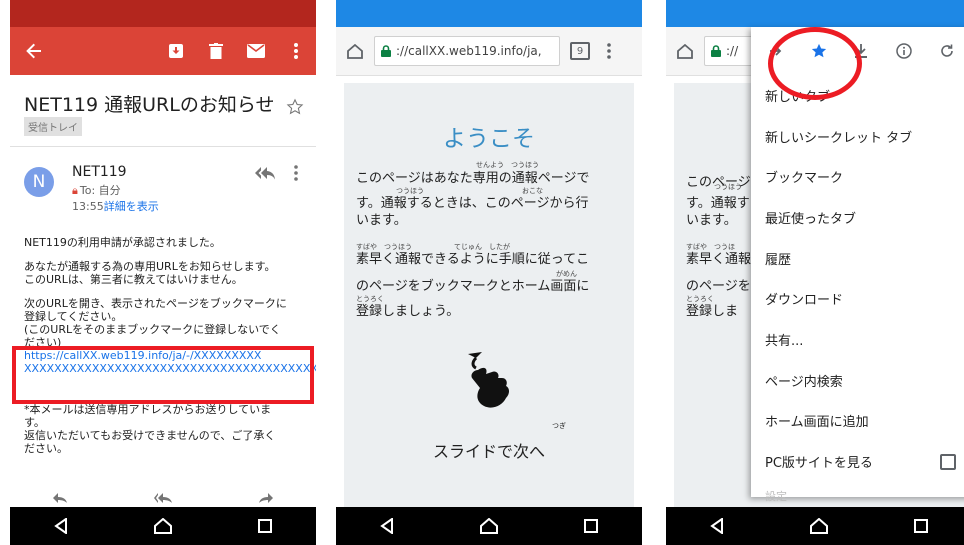  I want to click on gmail-toolbar, so click(163, 51).